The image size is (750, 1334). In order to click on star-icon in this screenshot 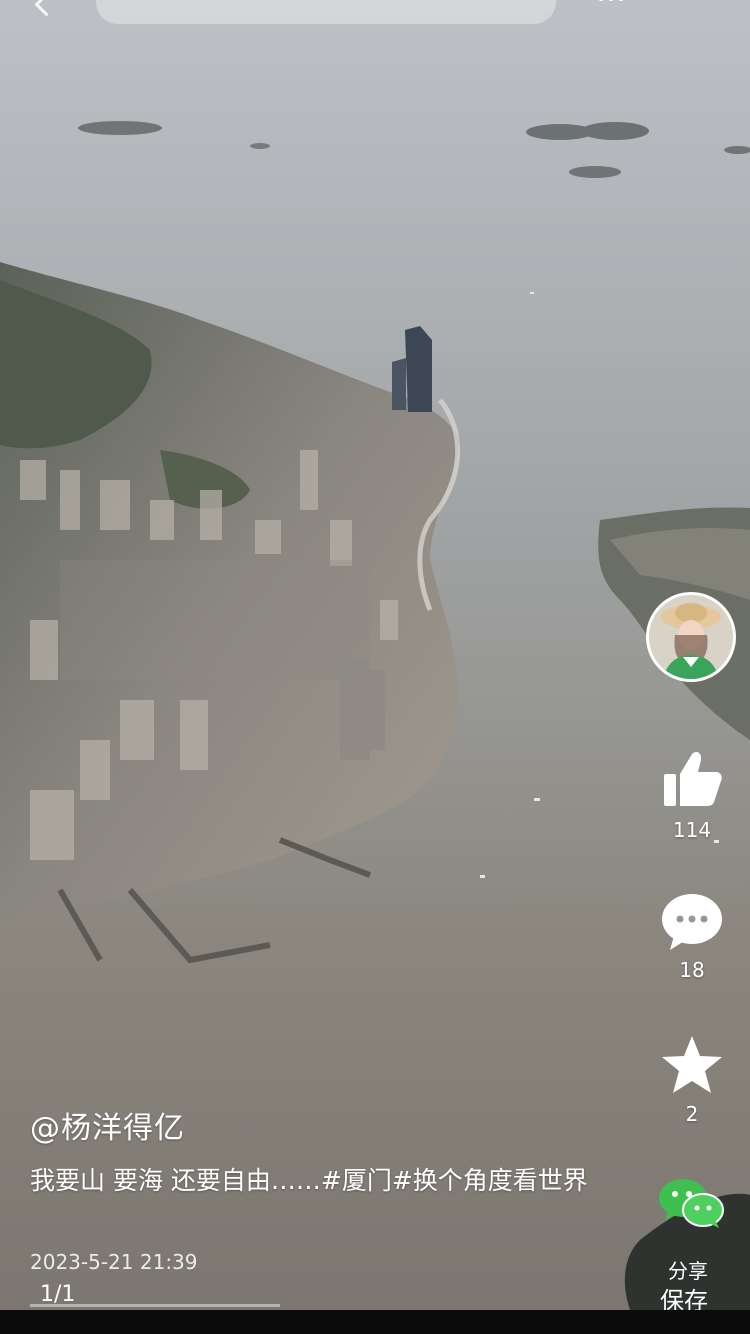, I will do `click(692, 1064)`.